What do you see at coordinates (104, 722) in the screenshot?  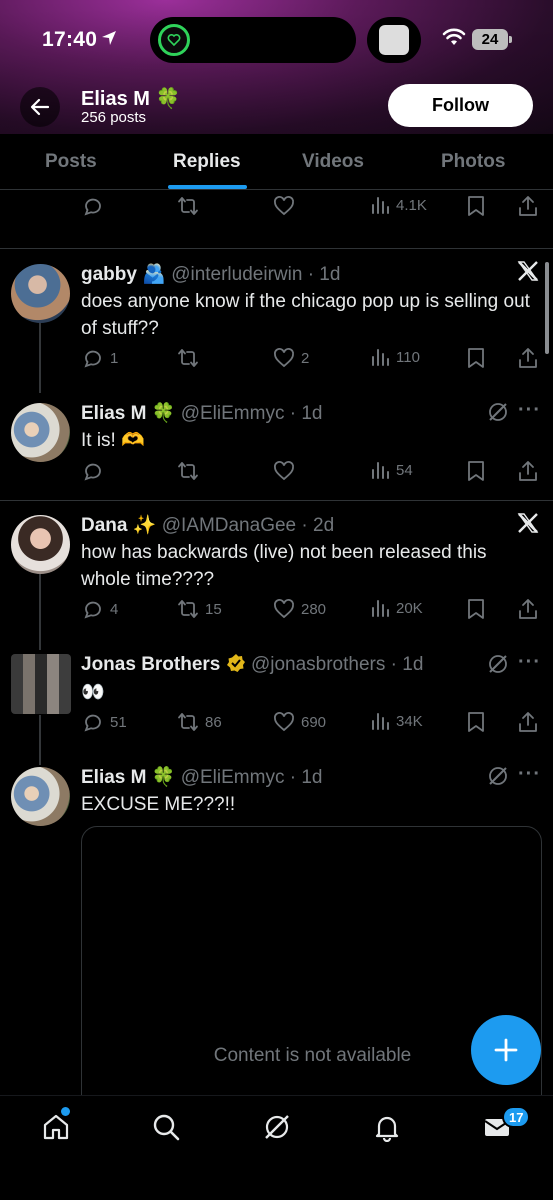 I see `reply-button: 51` at bounding box center [104, 722].